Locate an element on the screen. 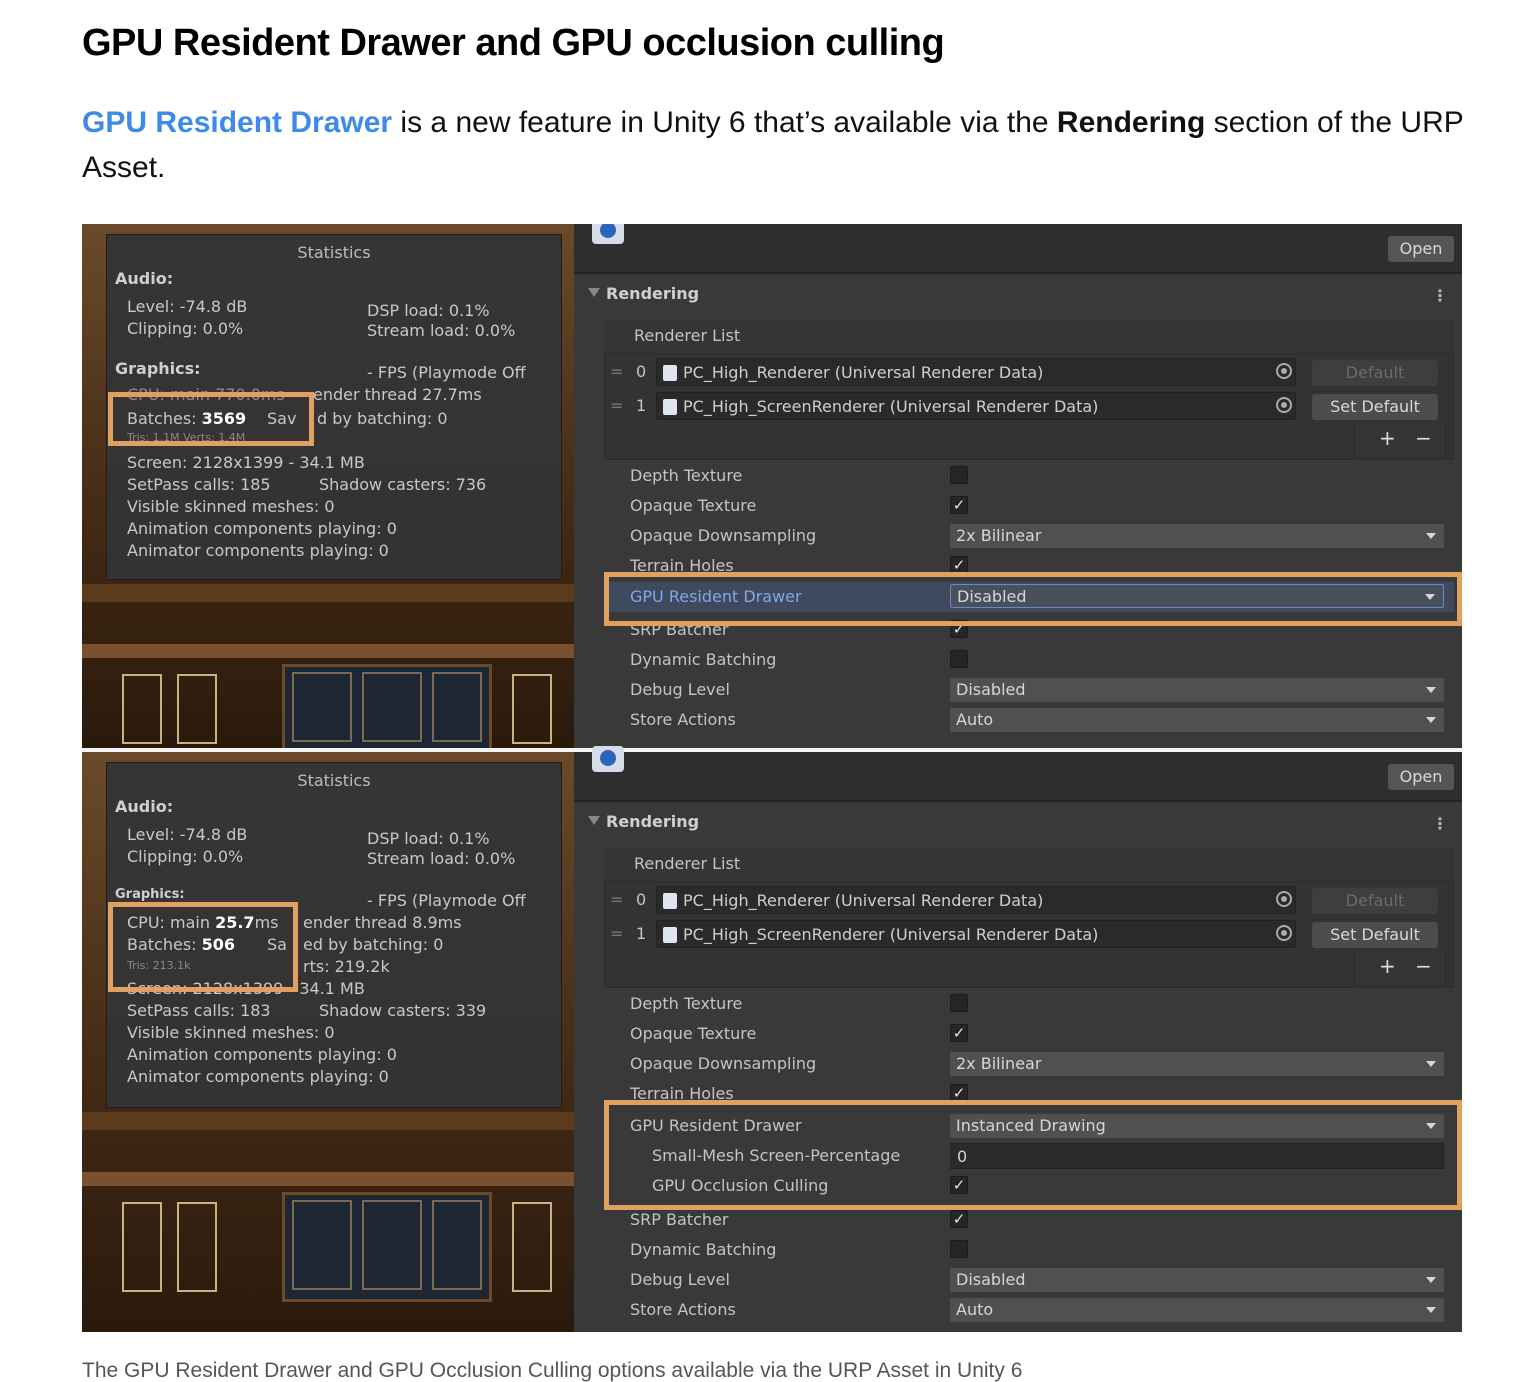 The image size is (1532, 1382). gpu-resident-drawer-dropdown: Instanced Drawing is located at coordinates (1197, 1126).